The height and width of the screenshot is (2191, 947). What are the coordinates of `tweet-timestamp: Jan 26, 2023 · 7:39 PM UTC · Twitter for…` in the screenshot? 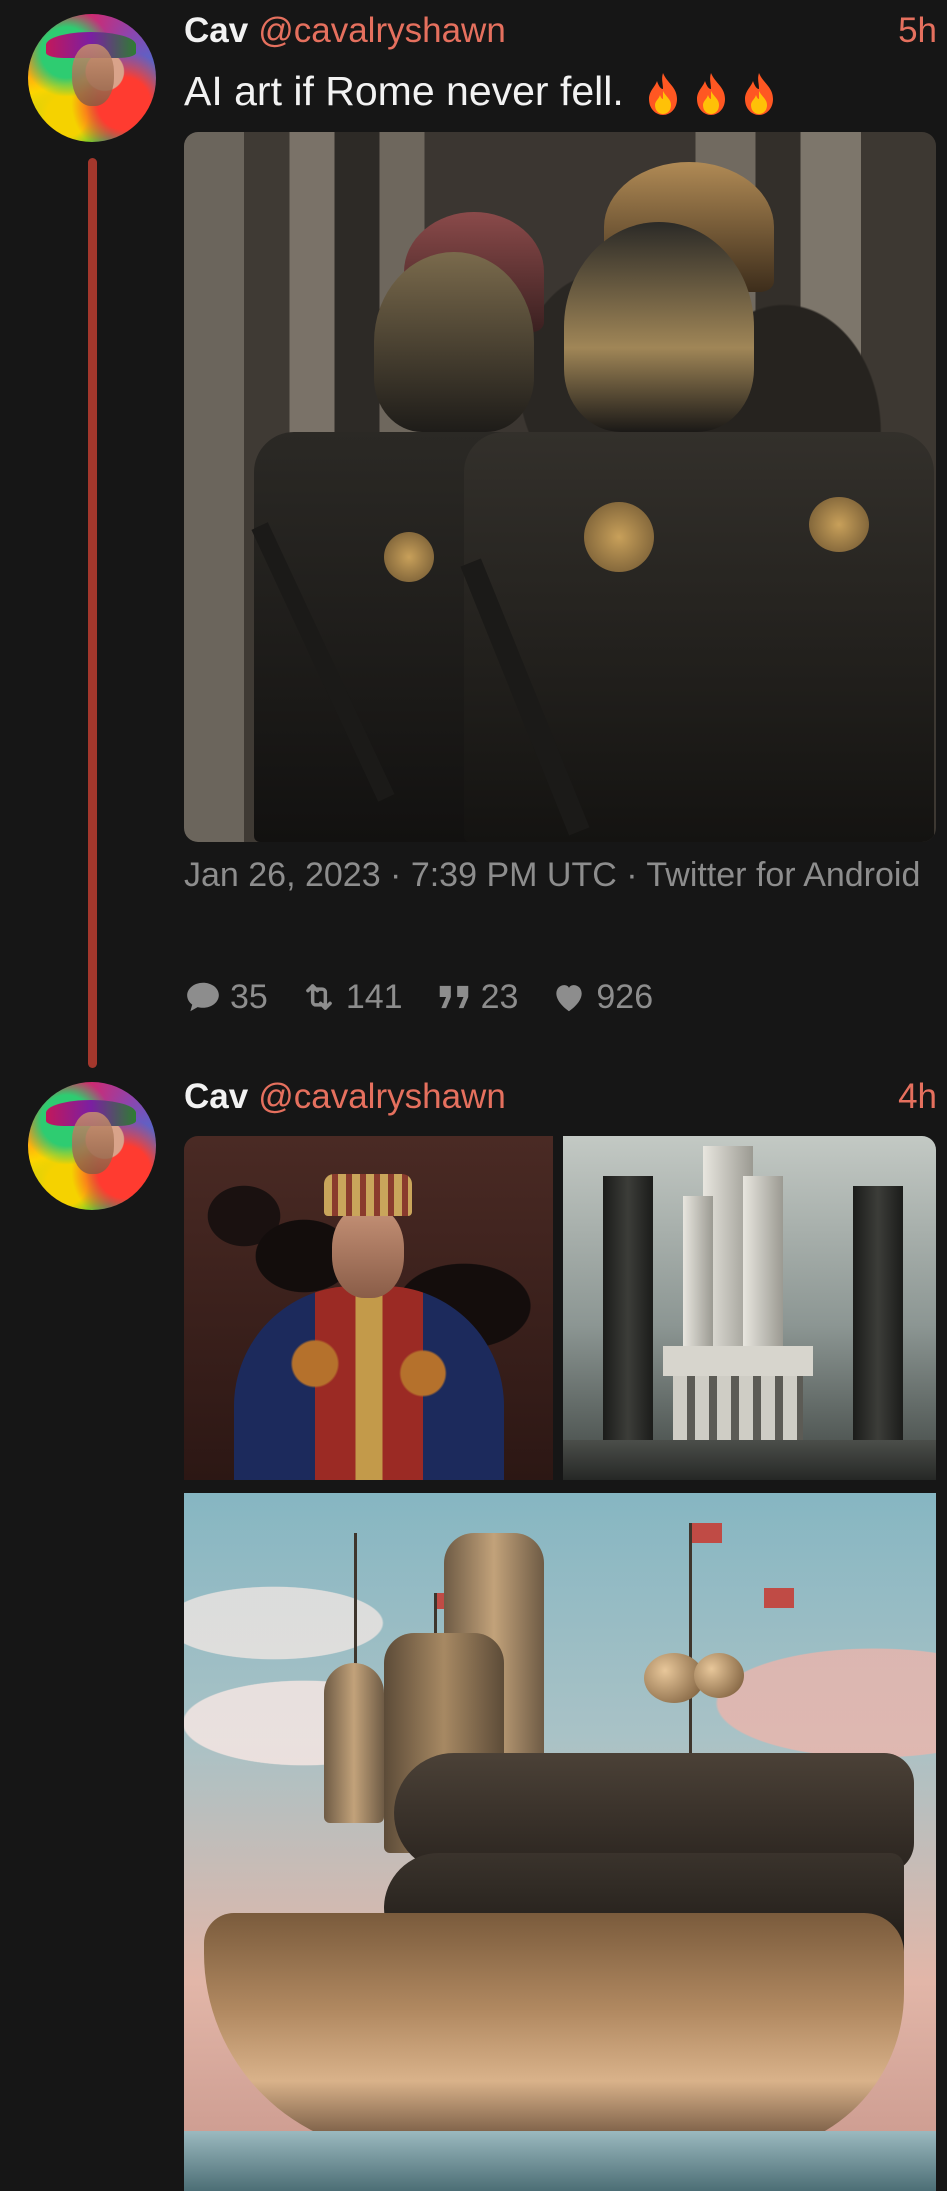 It's located at (554, 875).